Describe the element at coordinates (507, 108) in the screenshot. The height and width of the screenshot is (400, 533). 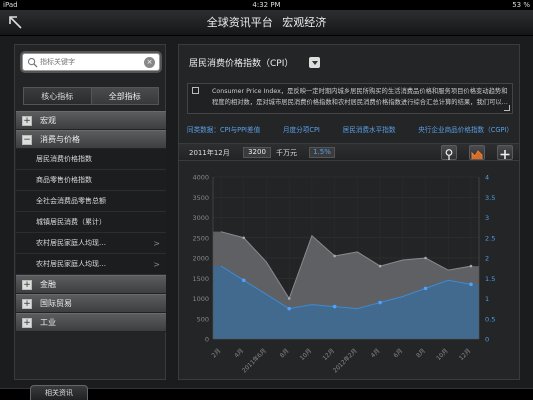
I see `expand-corner-icon` at that location.